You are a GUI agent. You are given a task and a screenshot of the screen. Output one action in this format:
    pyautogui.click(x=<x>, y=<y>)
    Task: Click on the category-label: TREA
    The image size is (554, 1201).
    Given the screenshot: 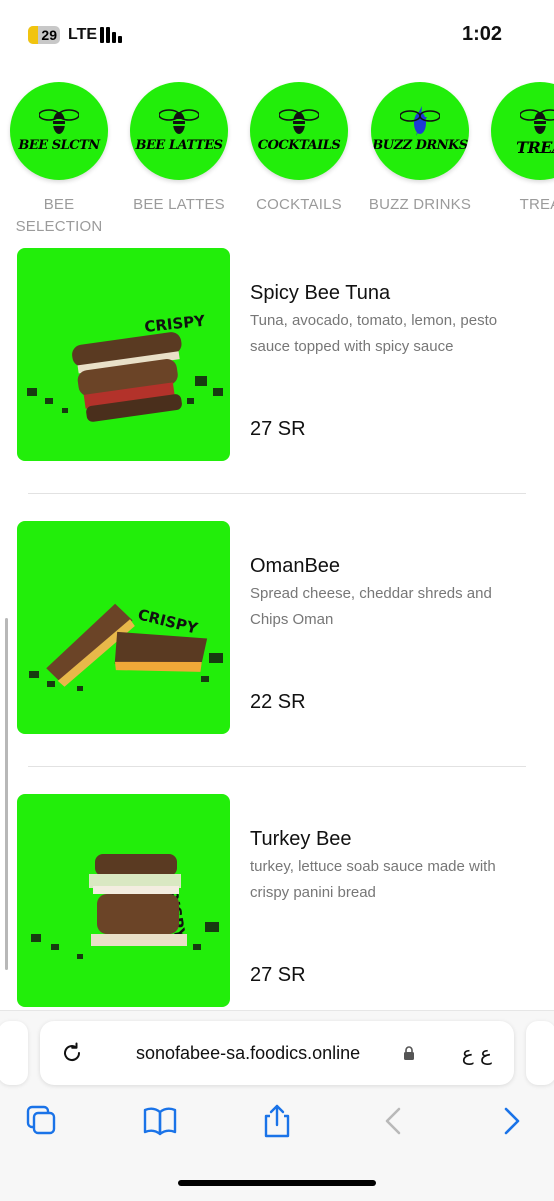 What is the action you would take?
    pyautogui.click(x=536, y=204)
    